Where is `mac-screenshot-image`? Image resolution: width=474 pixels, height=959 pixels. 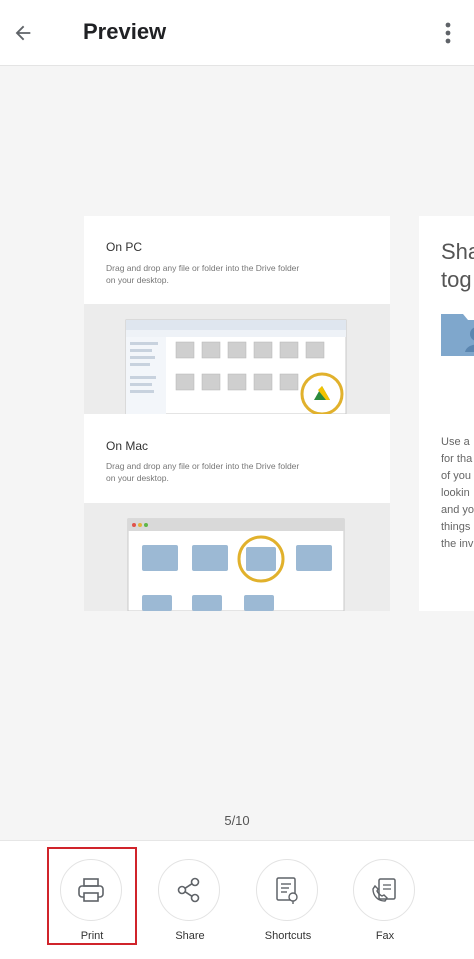
mac-screenshot-image is located at coordinates (237, 557).